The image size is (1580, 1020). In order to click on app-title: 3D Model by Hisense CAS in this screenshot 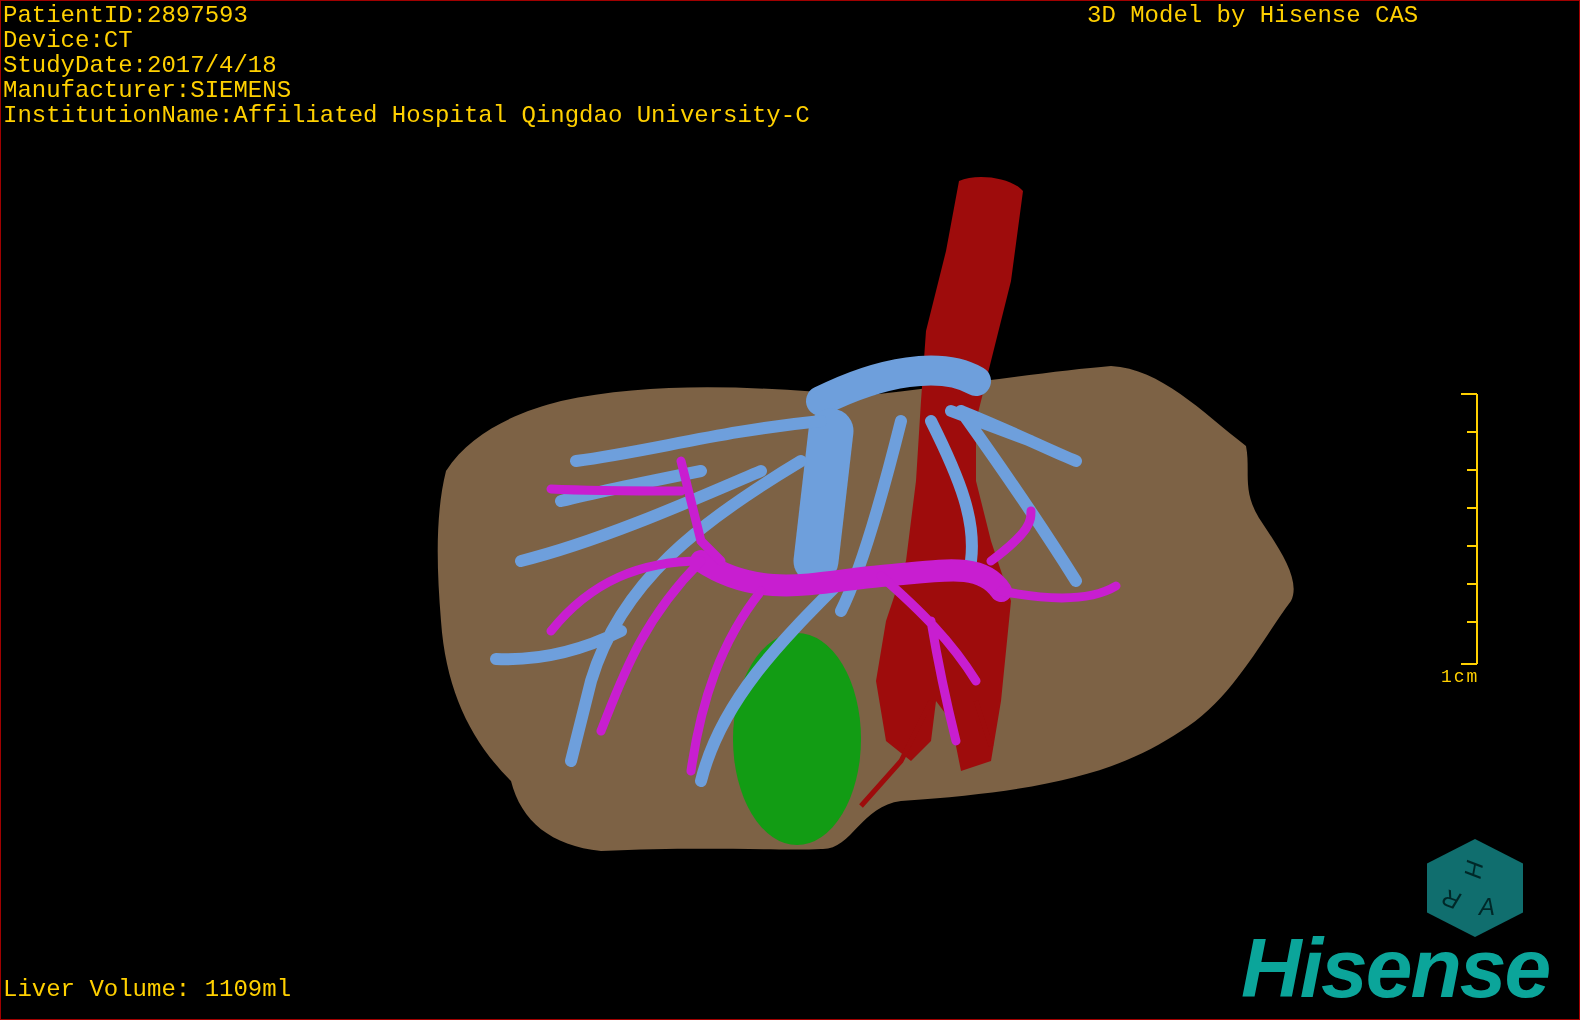, I will do `click(1253, 15)`.